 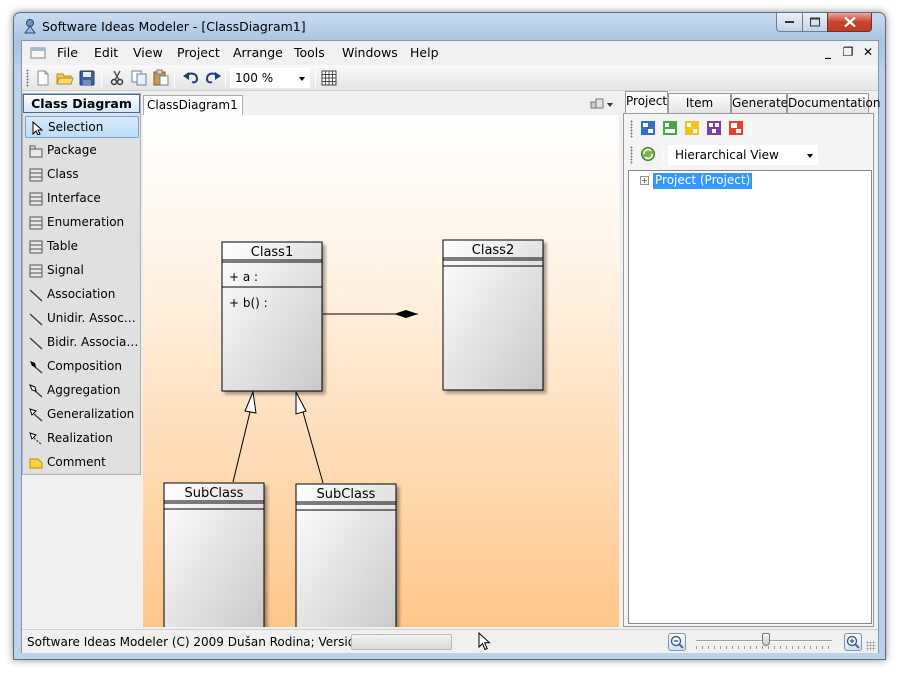 I want to click on composition-tool: Composition, so click(x=82, y=367).